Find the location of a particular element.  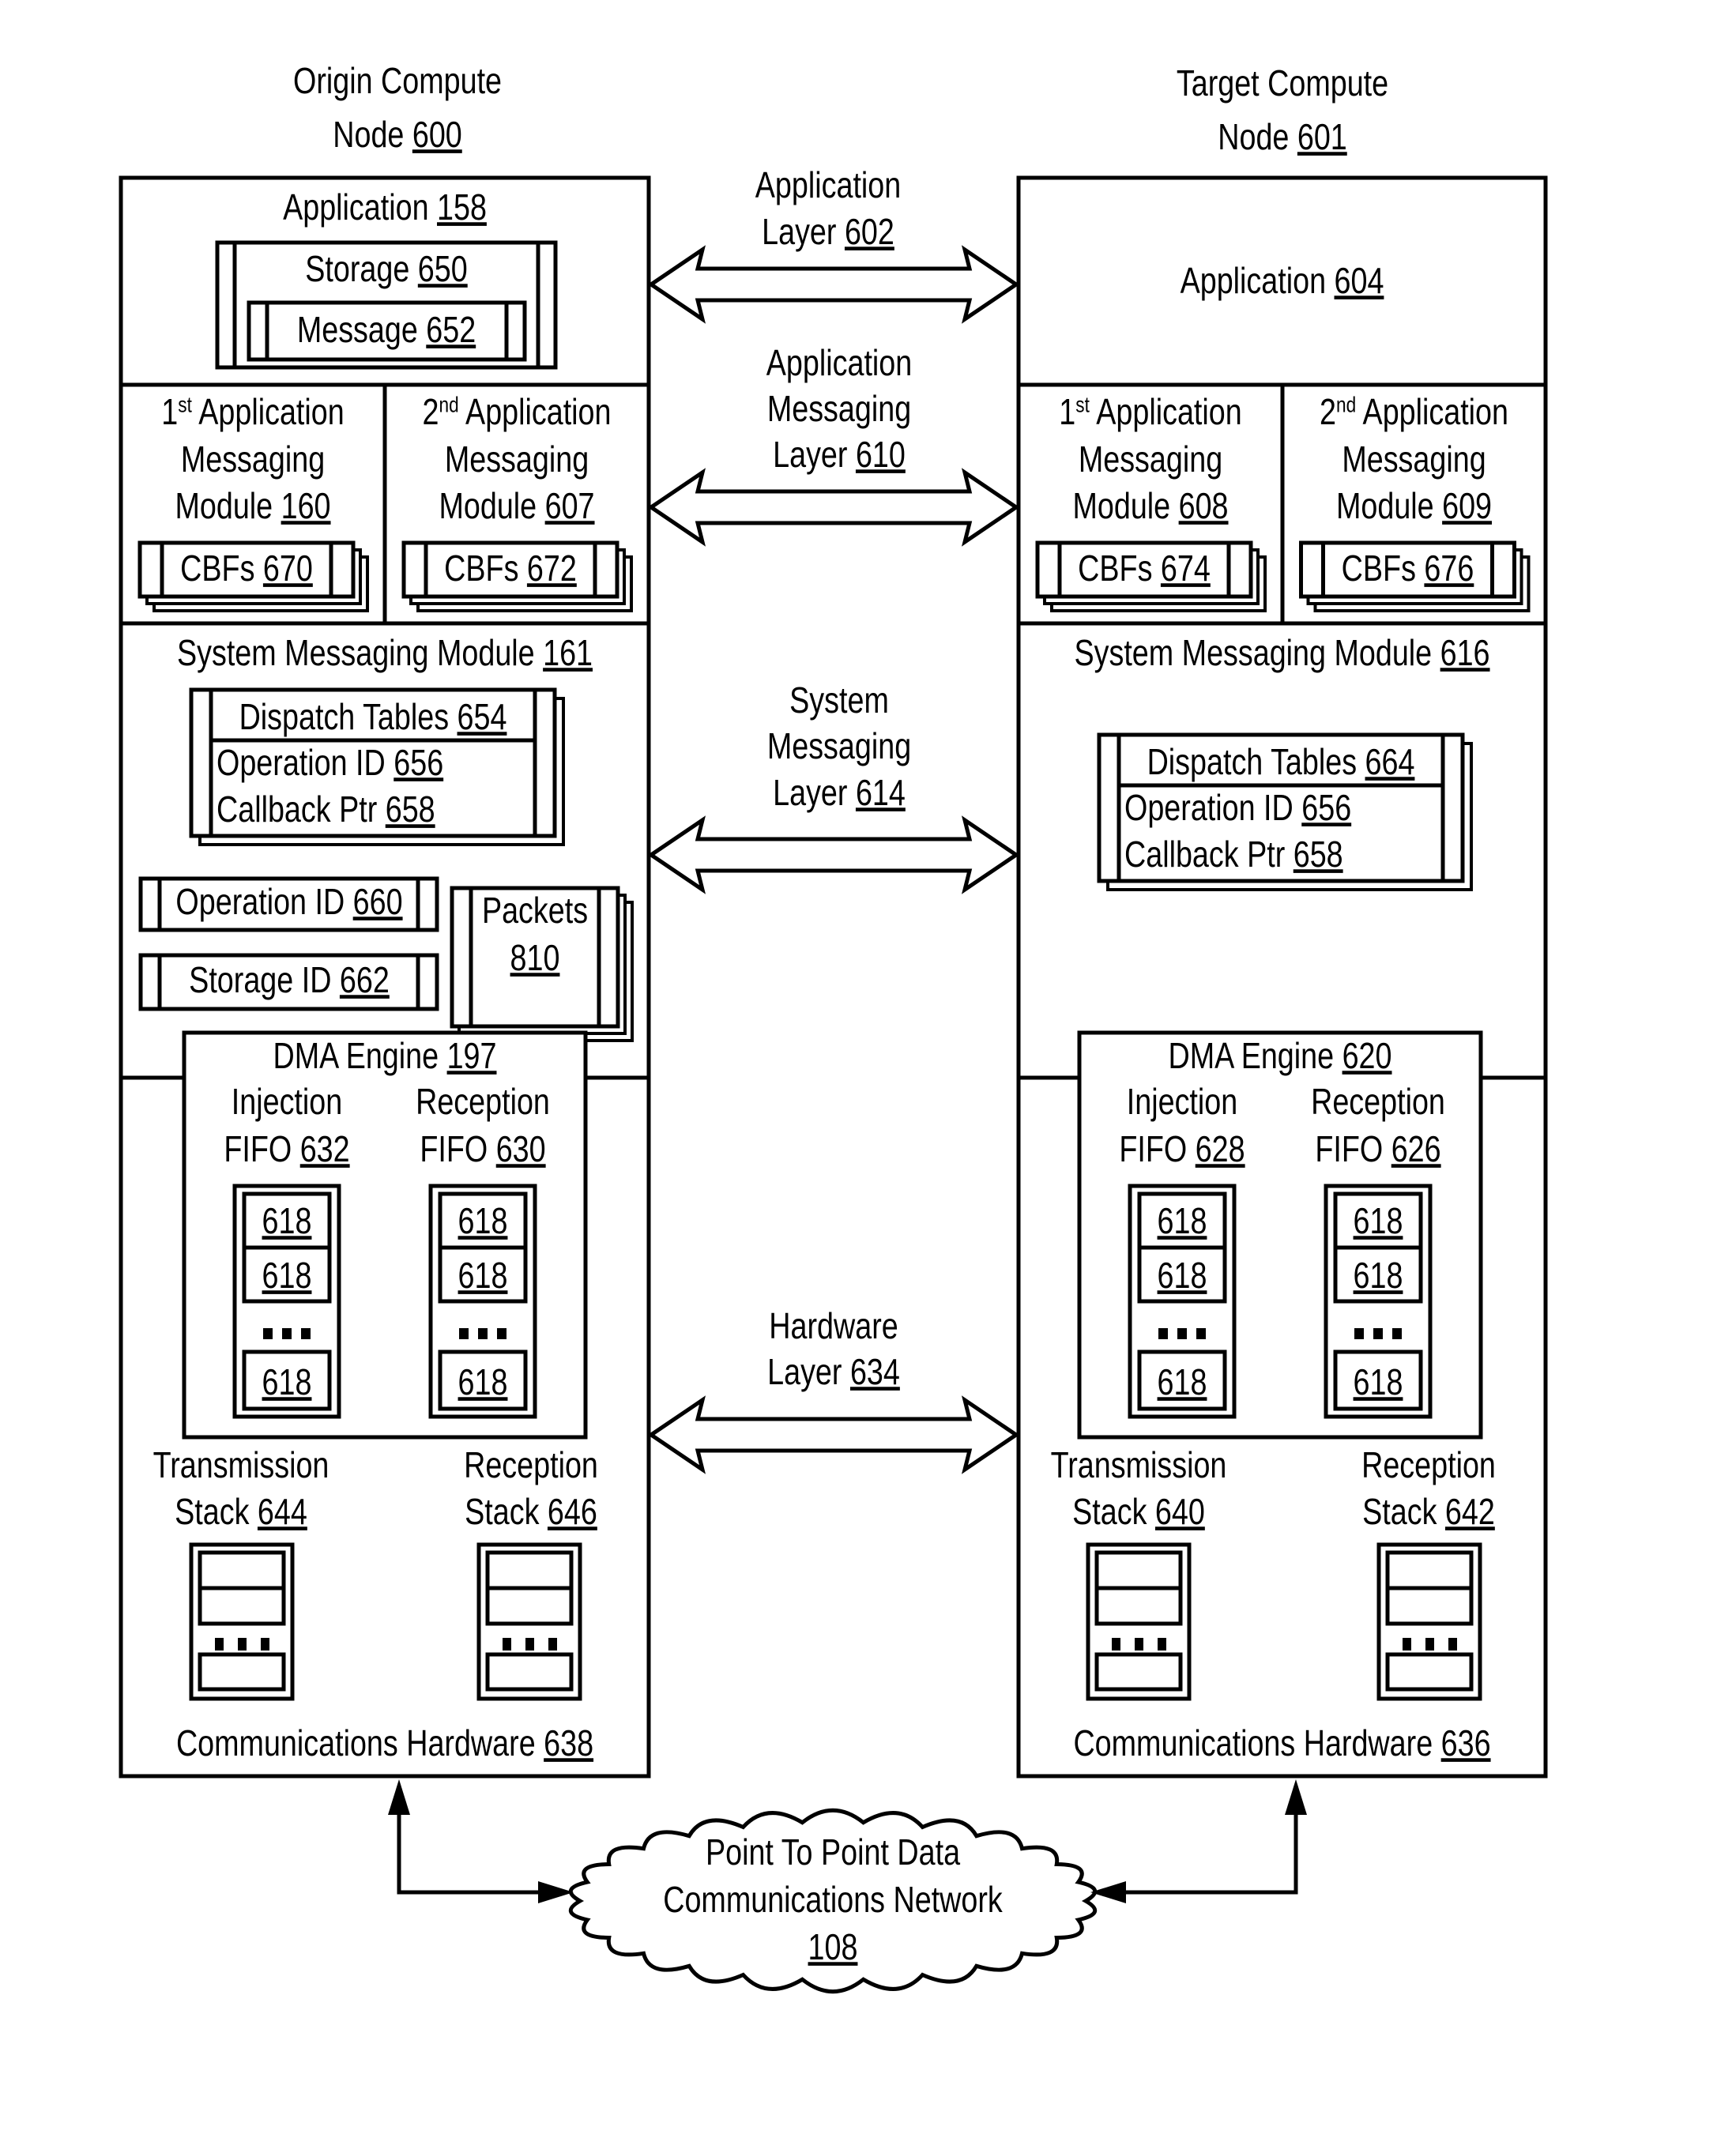

arrowhead-up-icon is located at coordinates (399, 1797).